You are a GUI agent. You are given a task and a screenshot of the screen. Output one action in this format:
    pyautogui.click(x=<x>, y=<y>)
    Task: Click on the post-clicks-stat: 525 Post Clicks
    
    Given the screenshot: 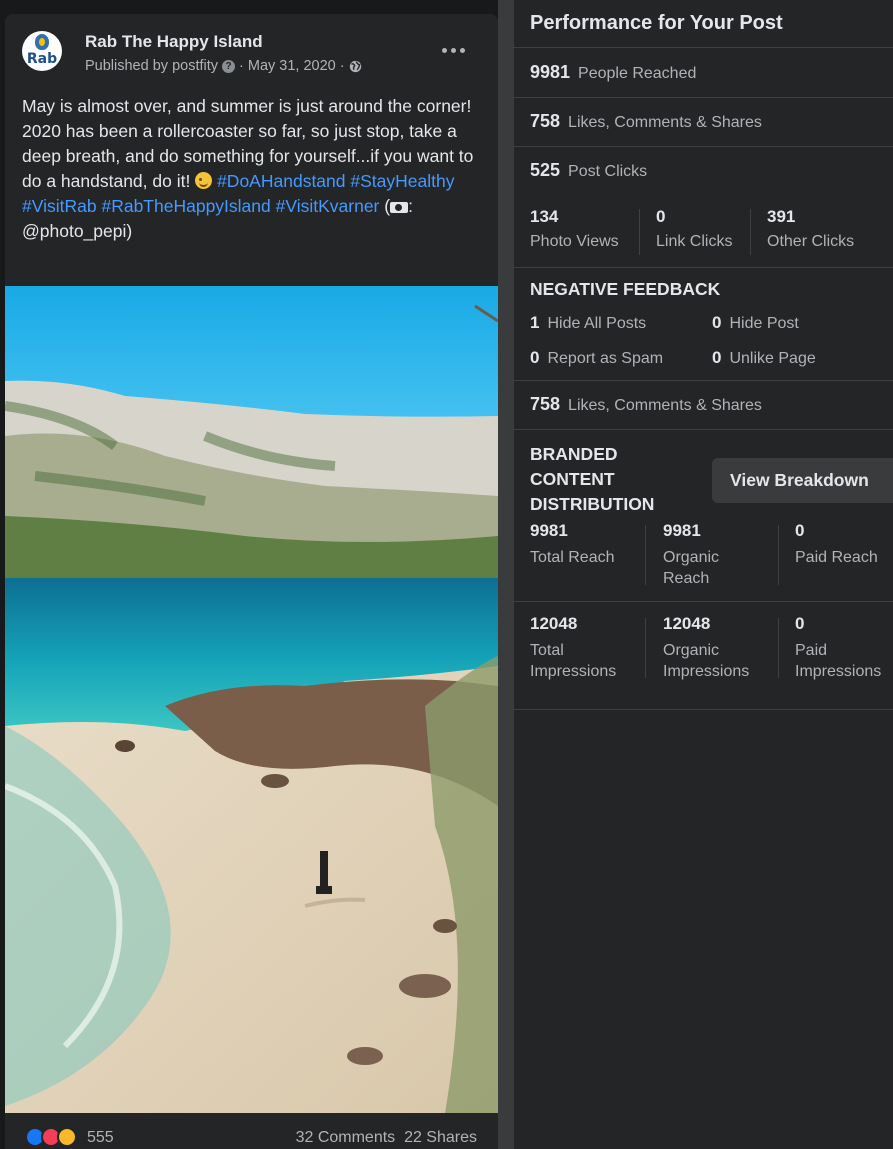 What is the action you would take?
    pyautogui.click(x=588, y=170)
    